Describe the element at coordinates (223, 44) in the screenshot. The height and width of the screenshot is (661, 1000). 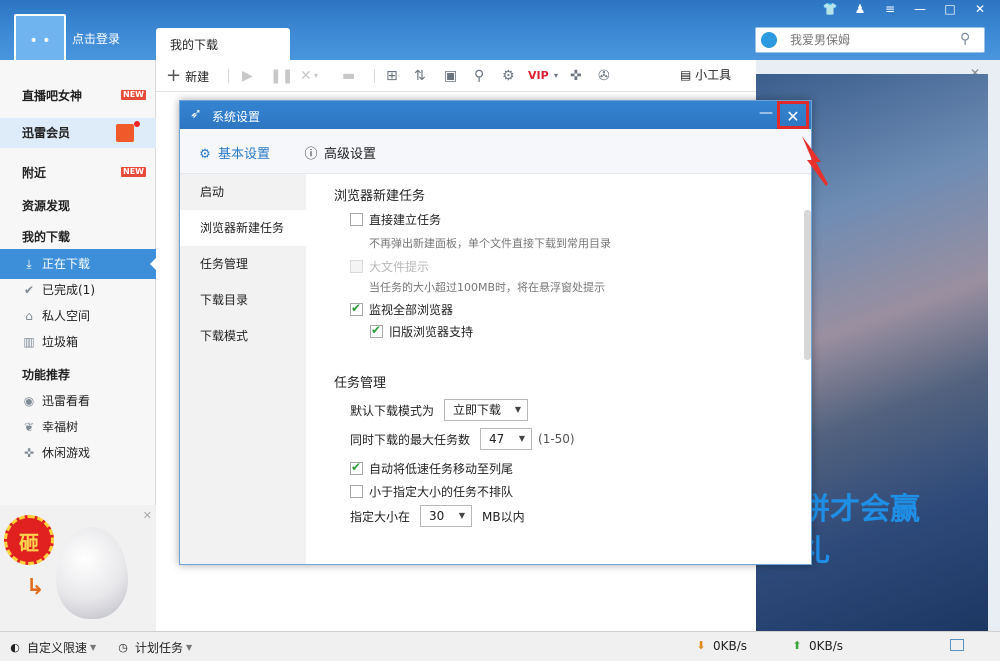
I see `tab-my-downloads: 我的下载` at that location.